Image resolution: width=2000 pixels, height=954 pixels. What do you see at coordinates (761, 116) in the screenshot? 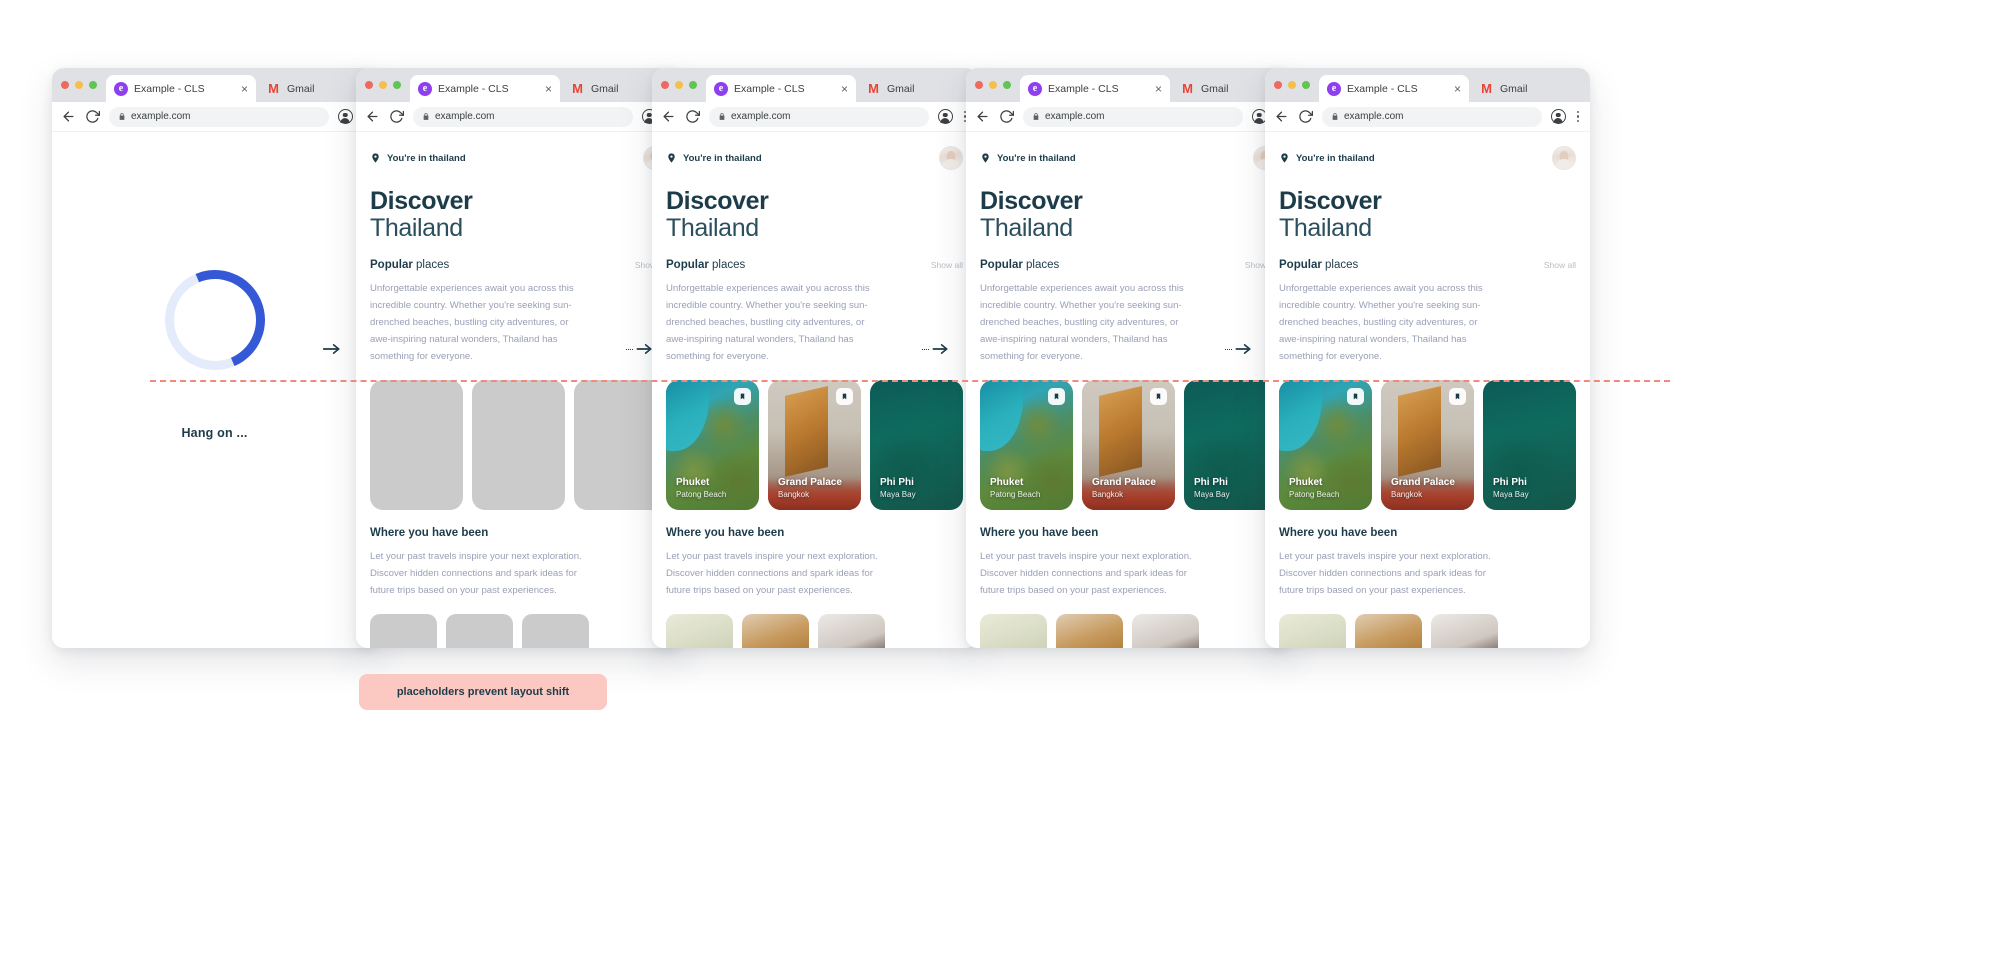
I see `url-text: example.com` at bounding box center [761, 116].